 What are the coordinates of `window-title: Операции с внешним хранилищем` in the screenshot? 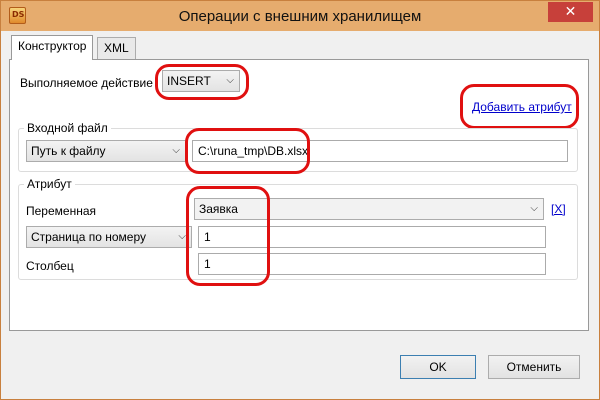 It's located at (300, 16).